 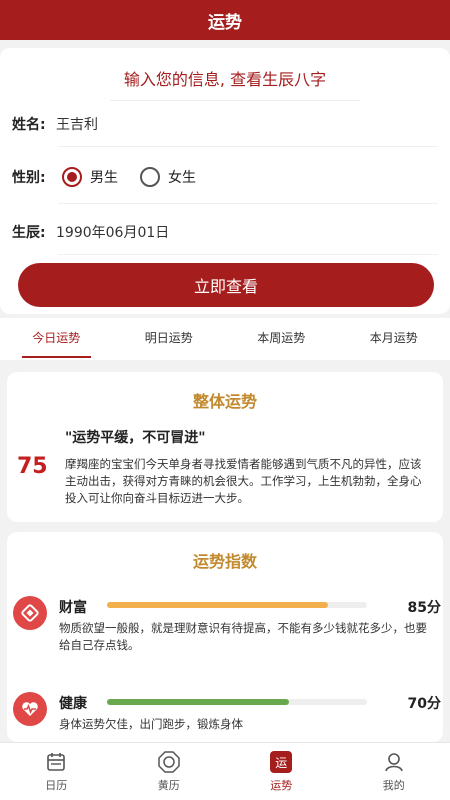 What do you see at coordinates (169, 339) in the screenshot?
I see `tab-tomorrow: 明日运势` at bounding box center [169, 339].